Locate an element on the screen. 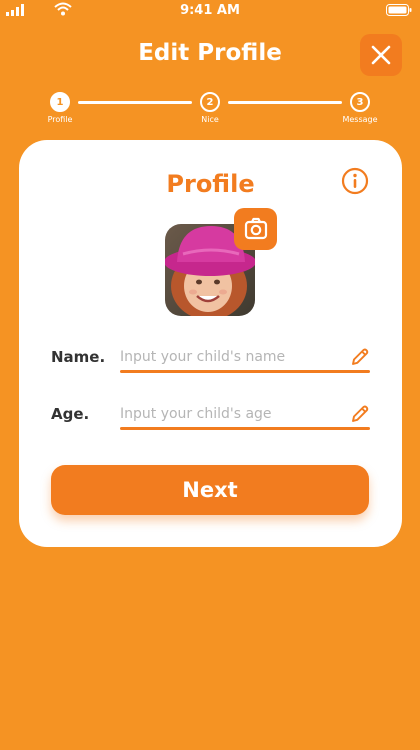  status-bar: 9:41 AM is located at coordinates (210, 11).